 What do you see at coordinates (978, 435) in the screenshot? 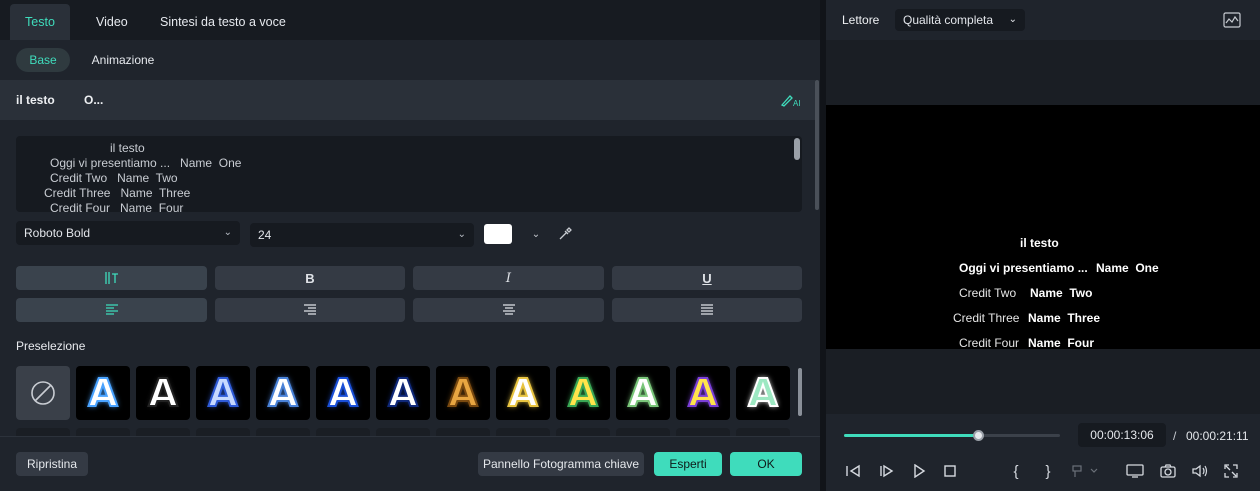
I see `progress-handle` at bounding box center [978, 435].